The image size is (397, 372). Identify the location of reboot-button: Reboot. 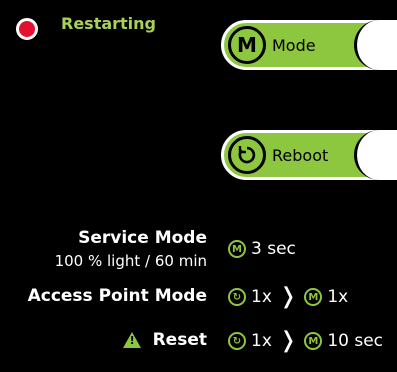
(309, 155).